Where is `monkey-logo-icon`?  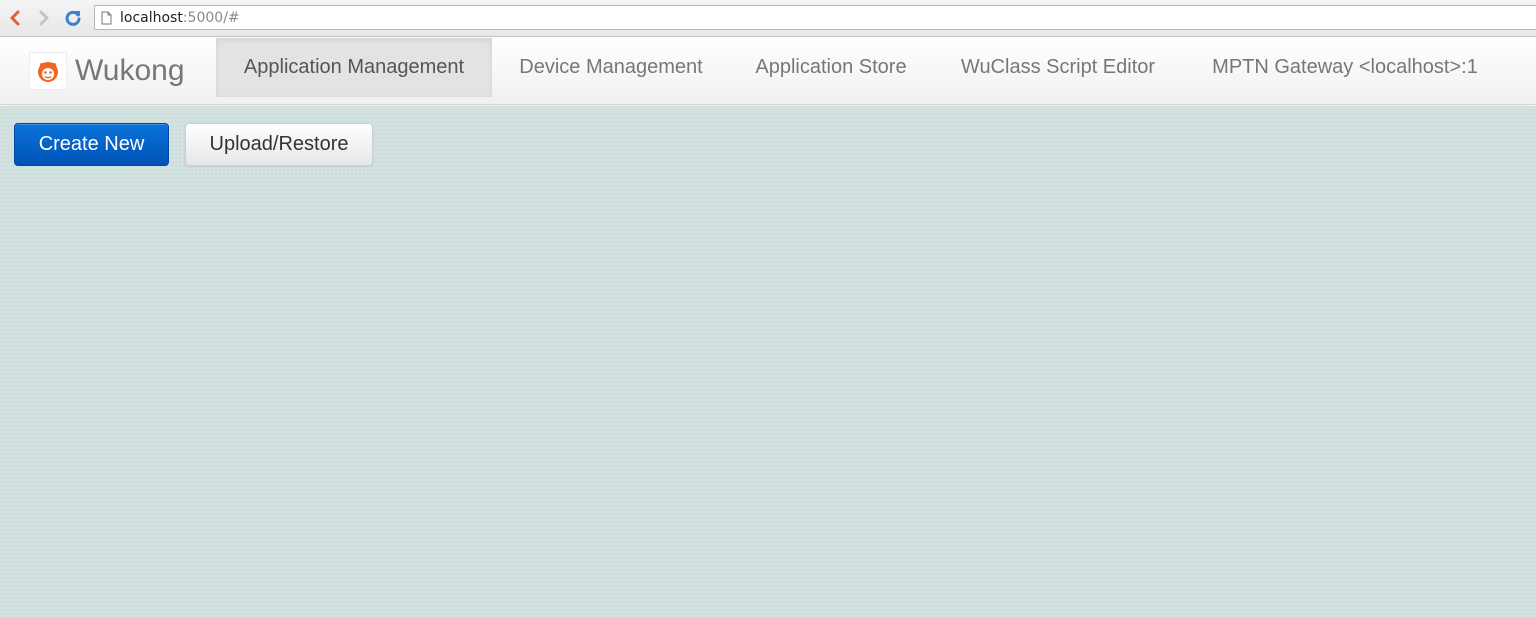 monkey-logo-icon is located at coordinates (48, 71).